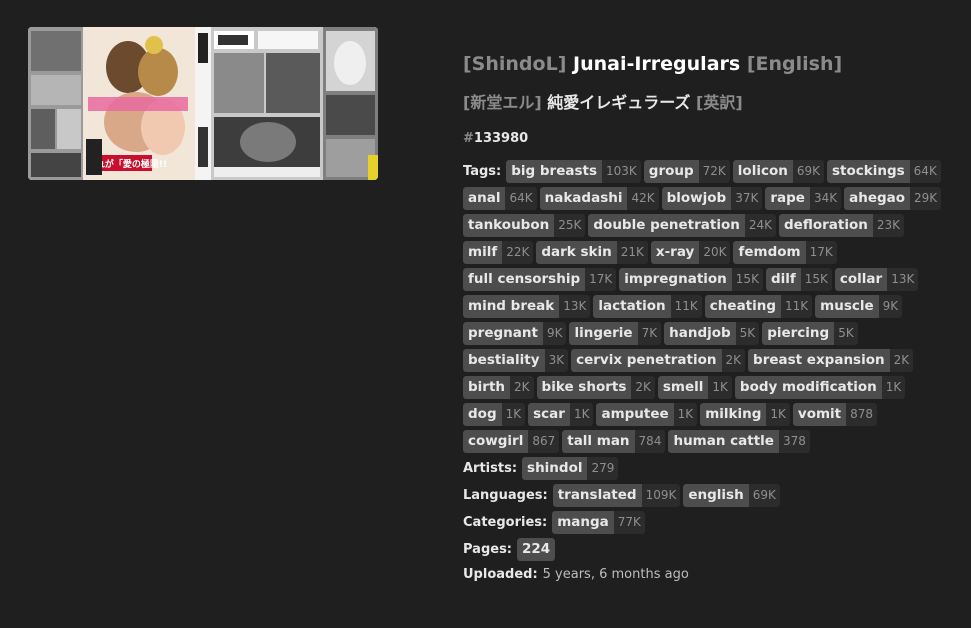  I want to click on tags-tag-bike-shorts: bike shorts 2K, so click(595, 387).